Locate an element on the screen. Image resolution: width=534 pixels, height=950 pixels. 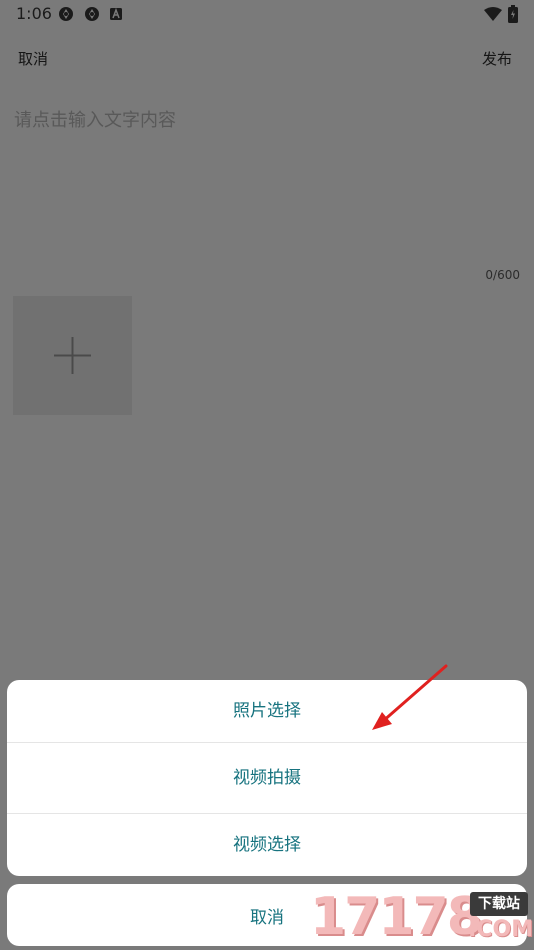
watermark-number: 17178 is located at coordinates (396, 917).